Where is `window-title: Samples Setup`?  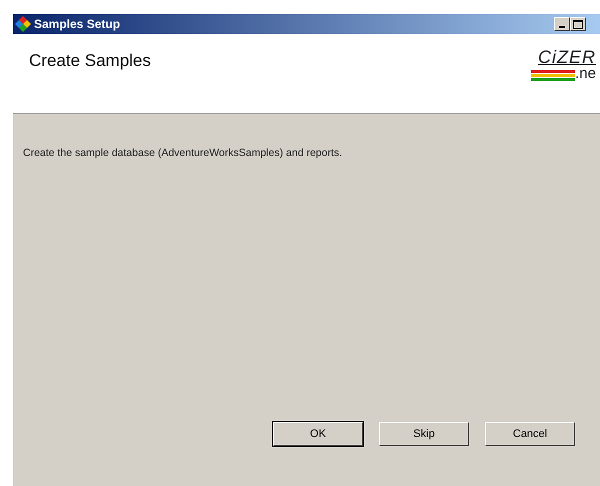 window-title: Samples Setup is located at coordinates (77, 24).